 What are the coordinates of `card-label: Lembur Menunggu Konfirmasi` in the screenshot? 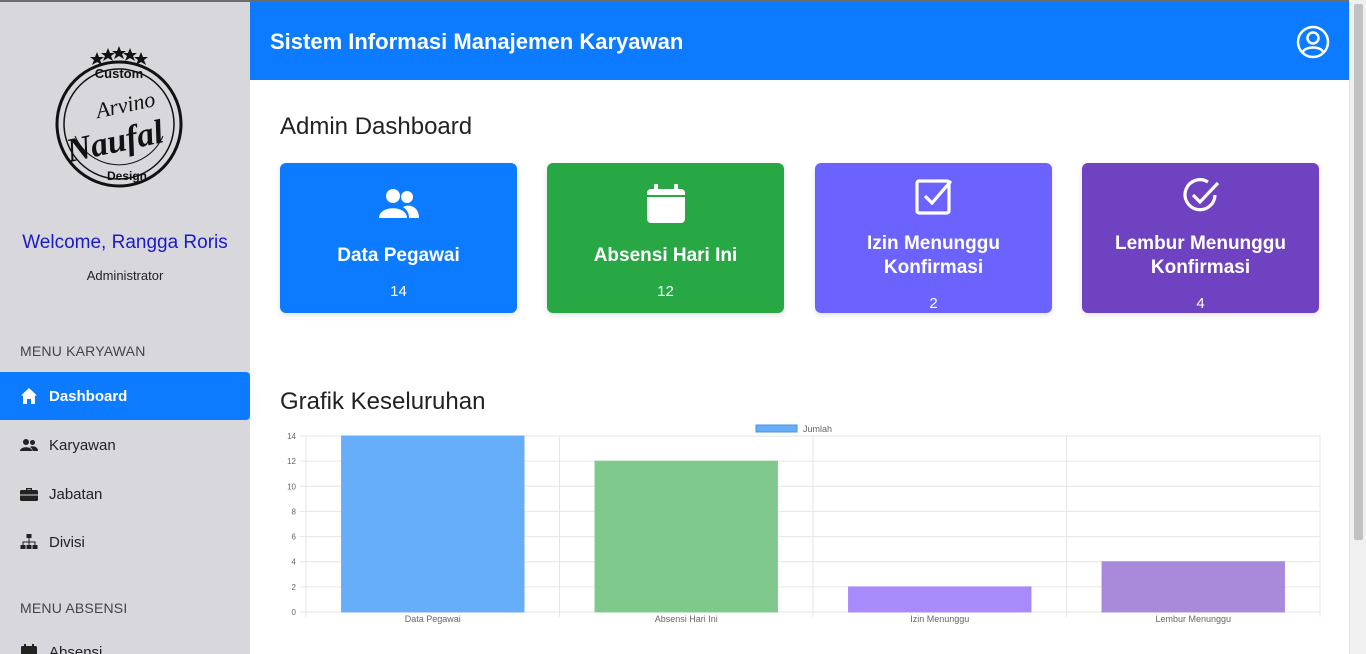 It's located at (1200, 255).